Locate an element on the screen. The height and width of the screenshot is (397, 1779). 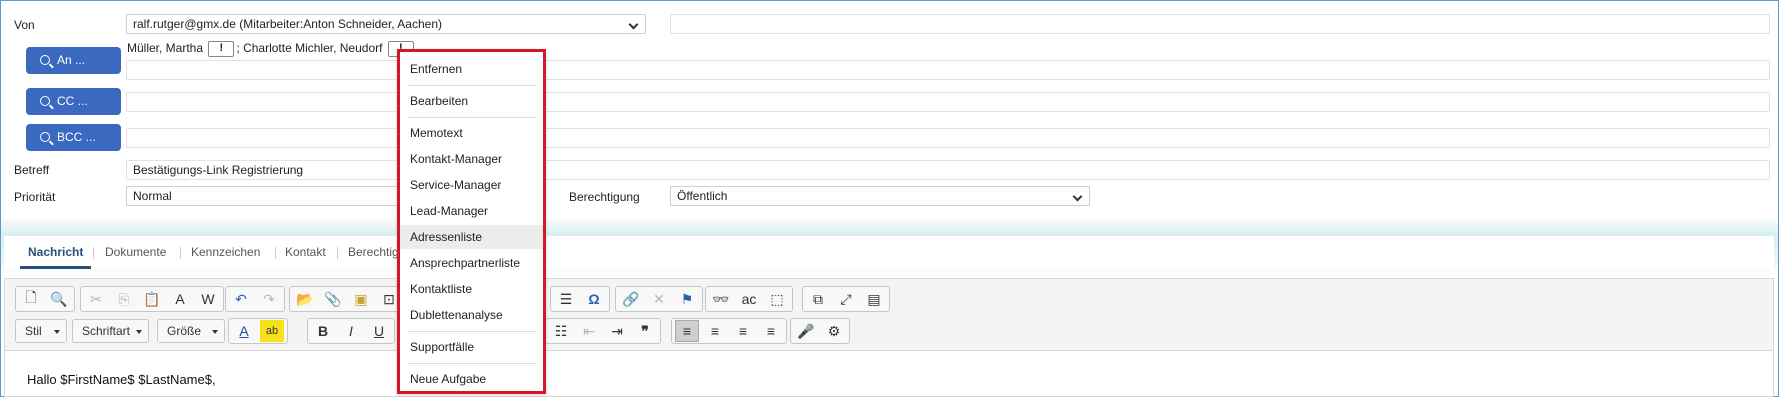
copy-icon: ⎘ is located at coordinates (124, 299).